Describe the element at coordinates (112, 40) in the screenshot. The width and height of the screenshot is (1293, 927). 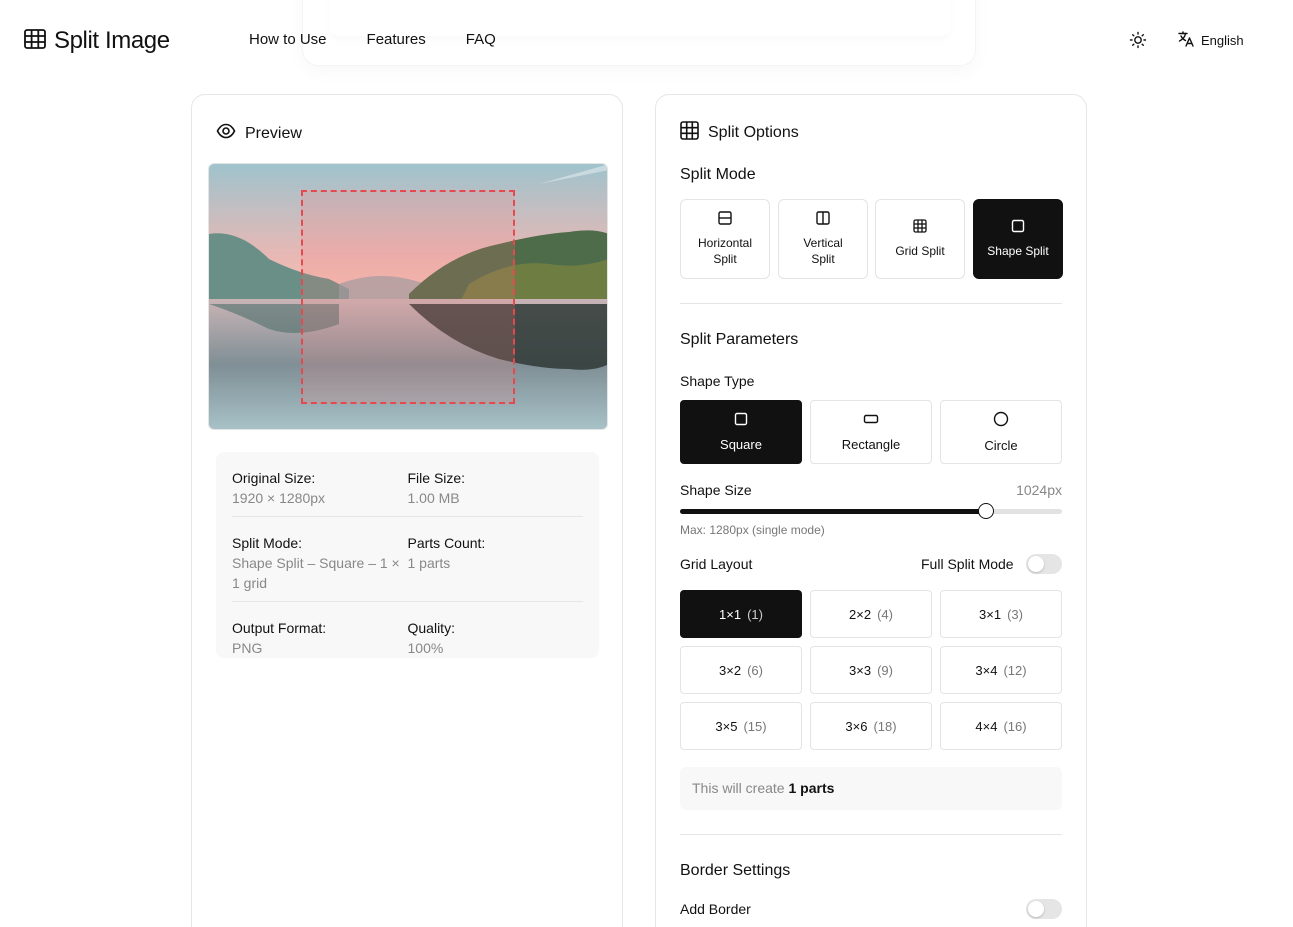
I see `app-title: Split Image` at that location.